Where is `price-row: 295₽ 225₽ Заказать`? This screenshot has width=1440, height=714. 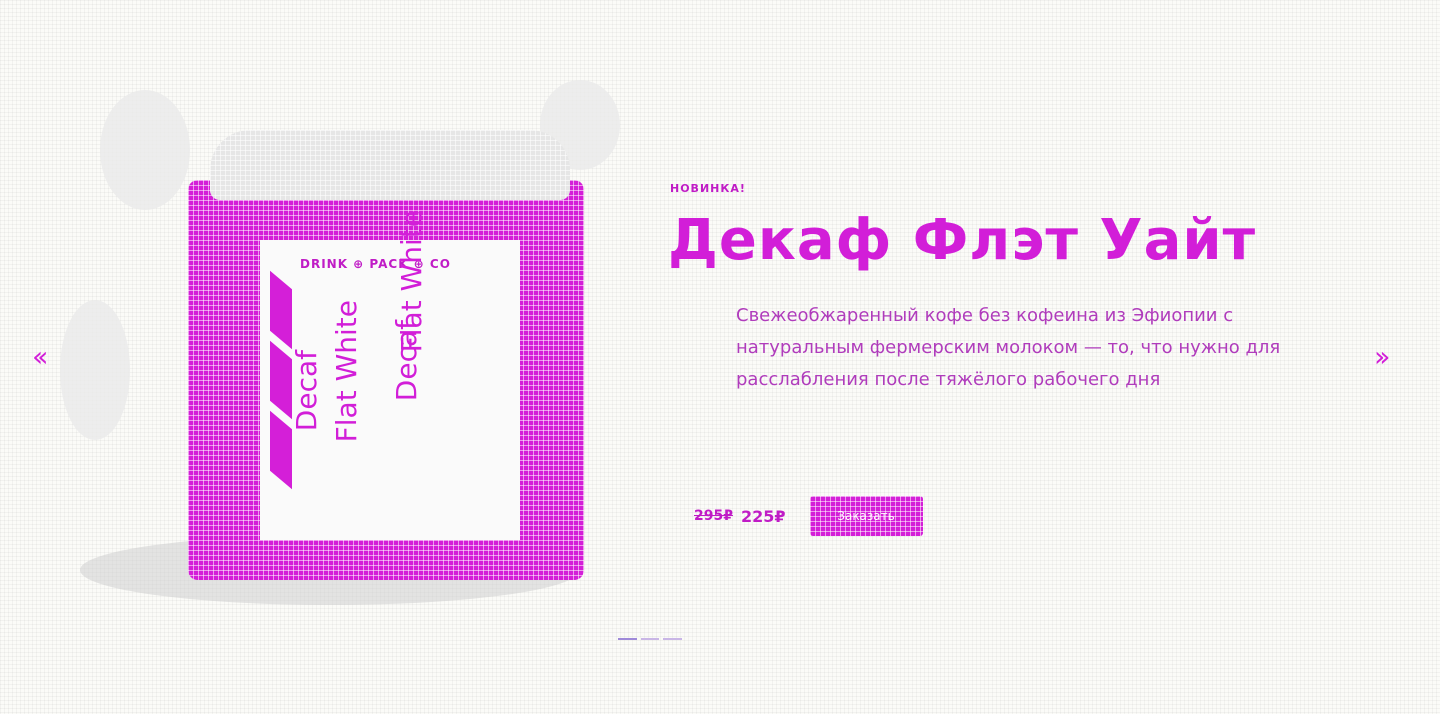 price-row: 295₽ 225₽ Заказать is located at coordinates (808, 516).